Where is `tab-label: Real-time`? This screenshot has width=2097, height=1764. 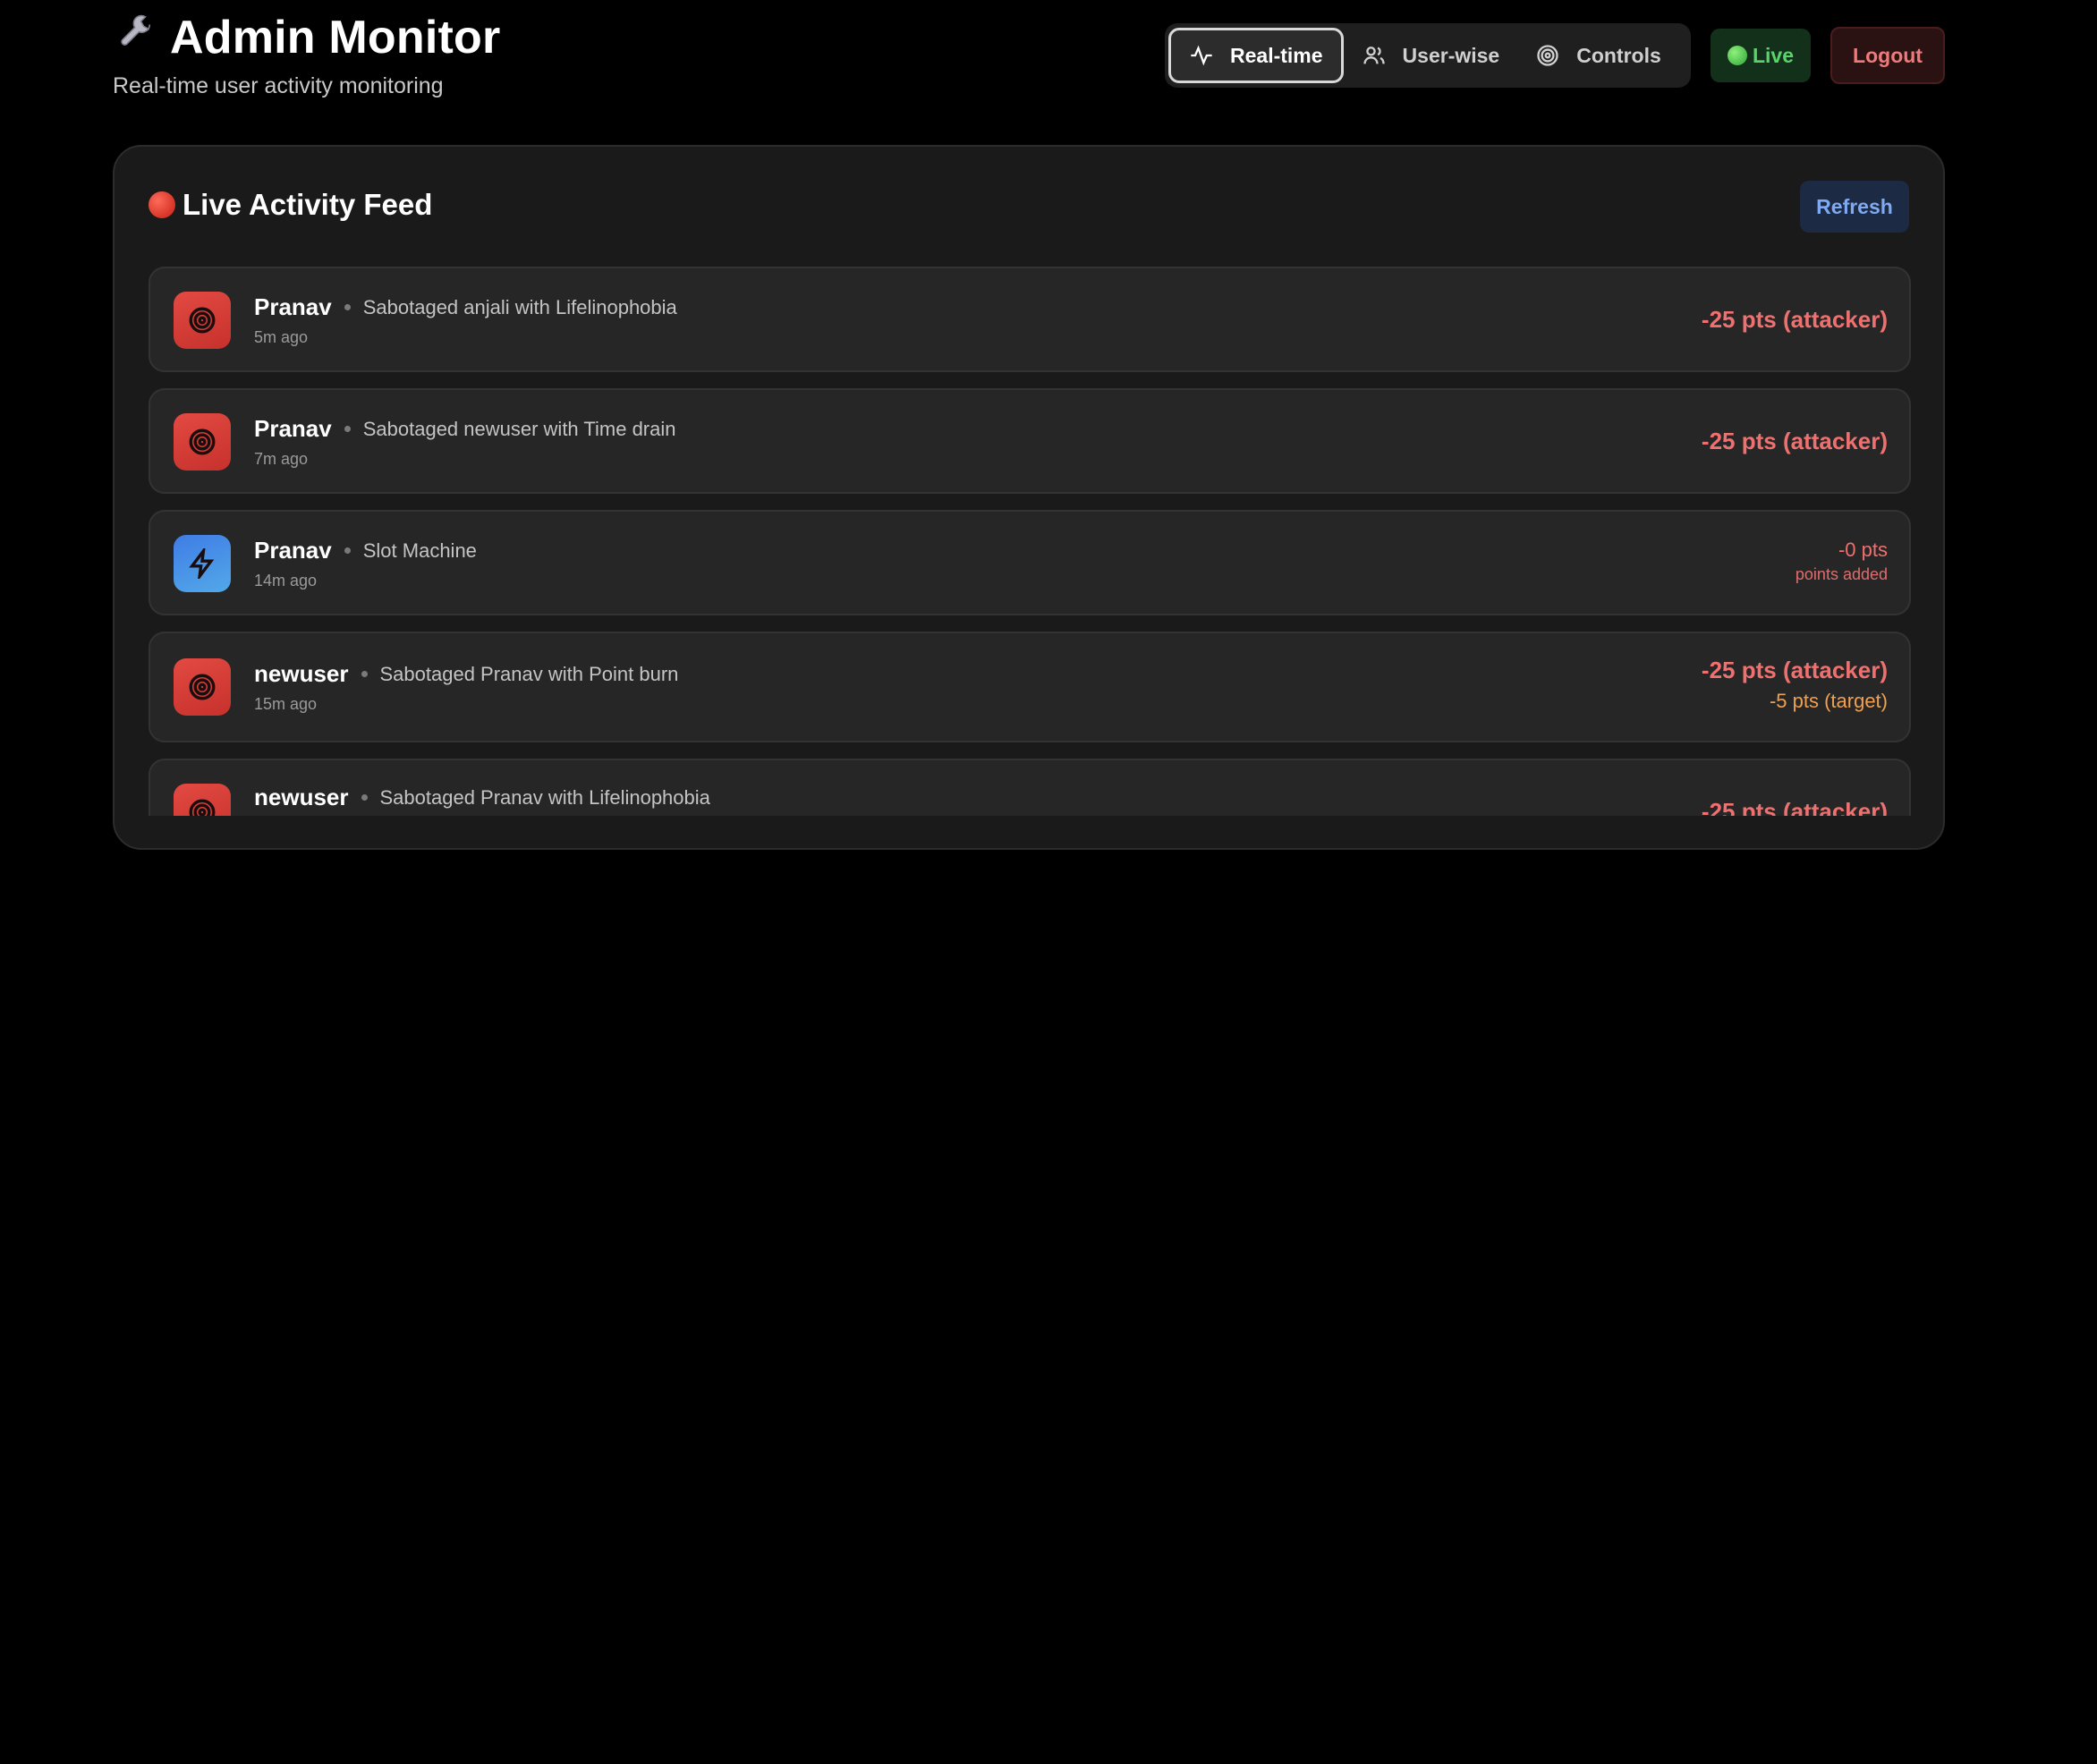 tab-label: Real-time is located at coordinates (1276, 55).